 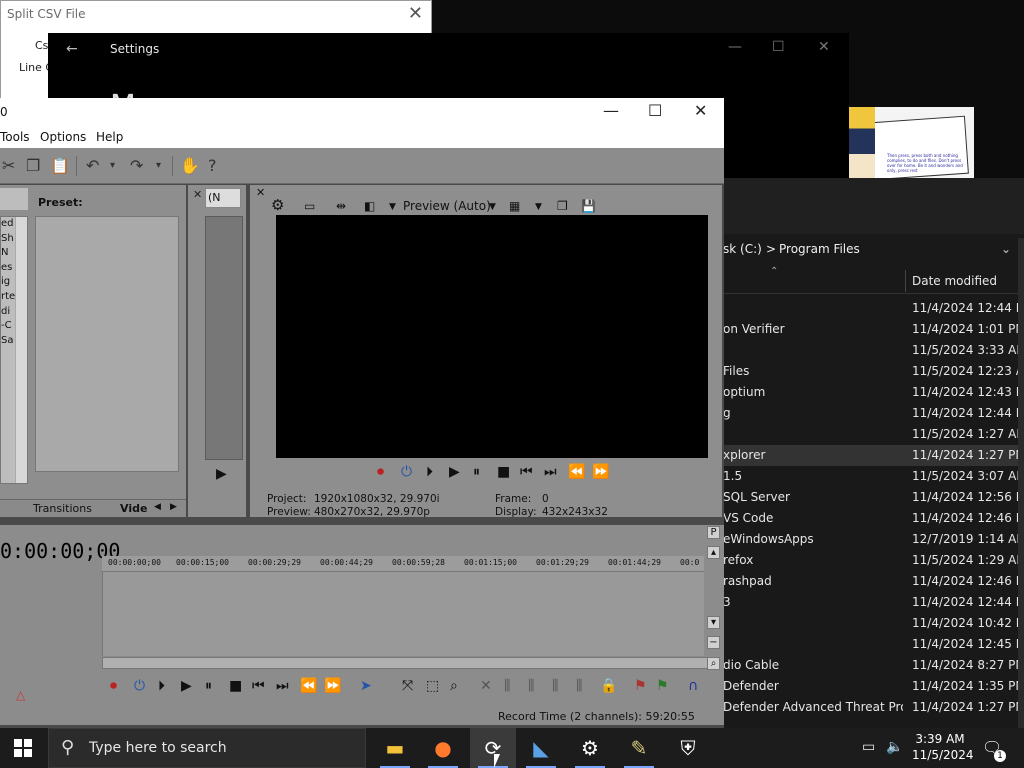 What do you see at coordinates (873, 560) in the screenshot?
I see `file-row: refox 11/5/2024 1:29 AM` at bounding box center [873, 560].